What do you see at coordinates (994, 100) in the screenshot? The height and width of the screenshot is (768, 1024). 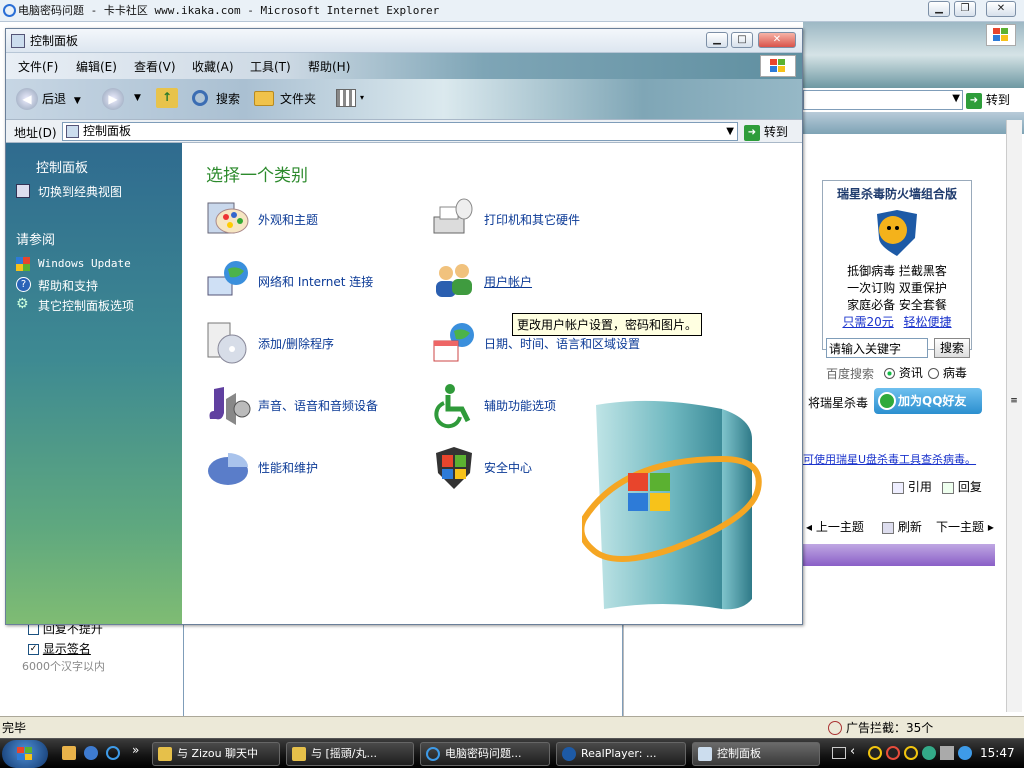 I see `bg-go-button: ➜ 转到` at bounding box center [994, 100].